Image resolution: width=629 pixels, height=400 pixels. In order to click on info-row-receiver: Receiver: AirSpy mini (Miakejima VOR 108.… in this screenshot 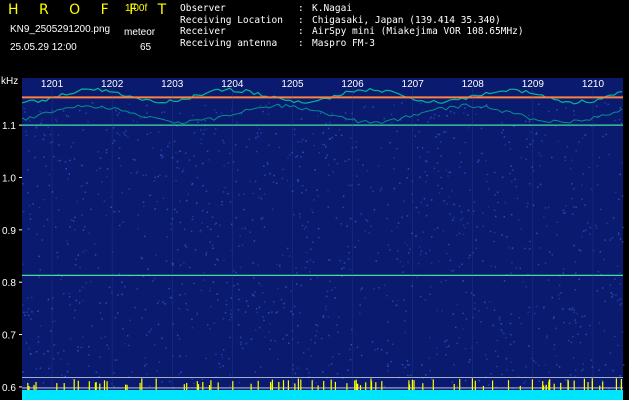, I will do `click(352, 32)`.